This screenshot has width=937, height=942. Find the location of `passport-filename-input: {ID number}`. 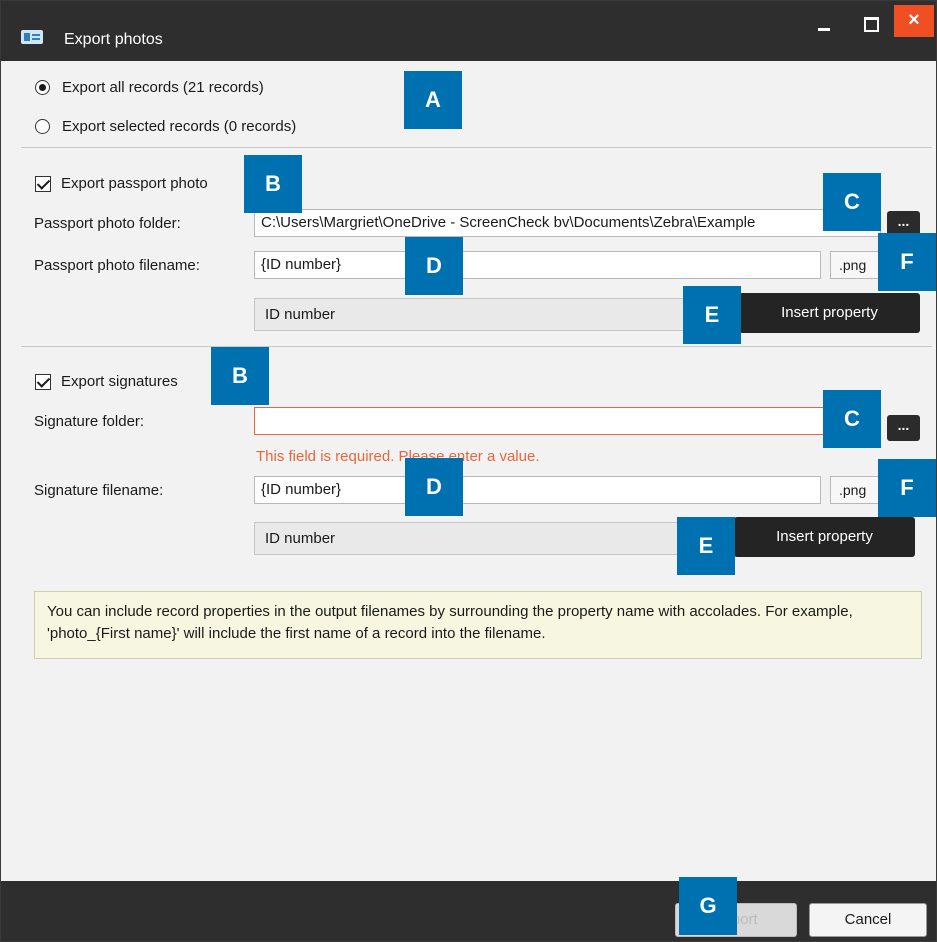

passport-filename-input: {ID number} is located at coordinates (537, 265).